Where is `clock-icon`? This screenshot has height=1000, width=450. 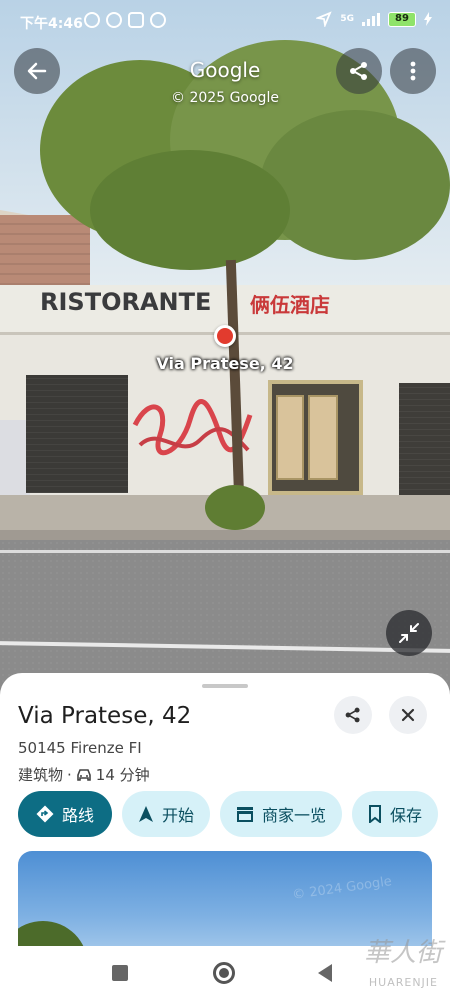 clock-icon is located at coordinates (114, 20).